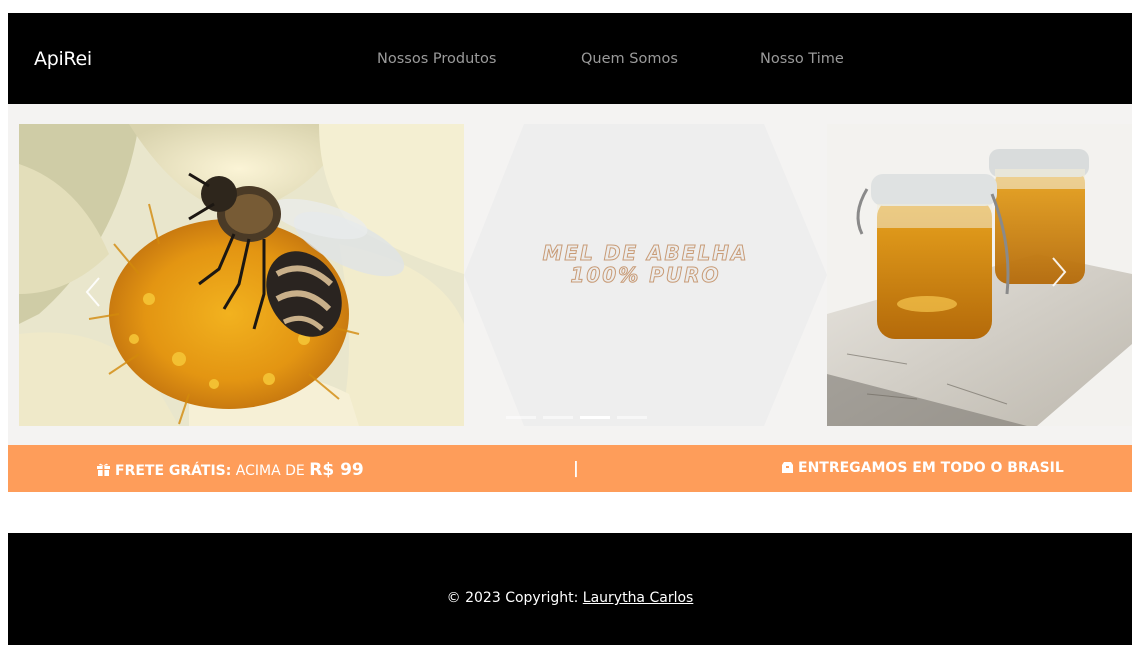 This screenshot has height=645, width=1132. What do you see at coordinates (979, 275) in the screenshot?
I see `honey-jars-image` at bounding box center [979, 275].